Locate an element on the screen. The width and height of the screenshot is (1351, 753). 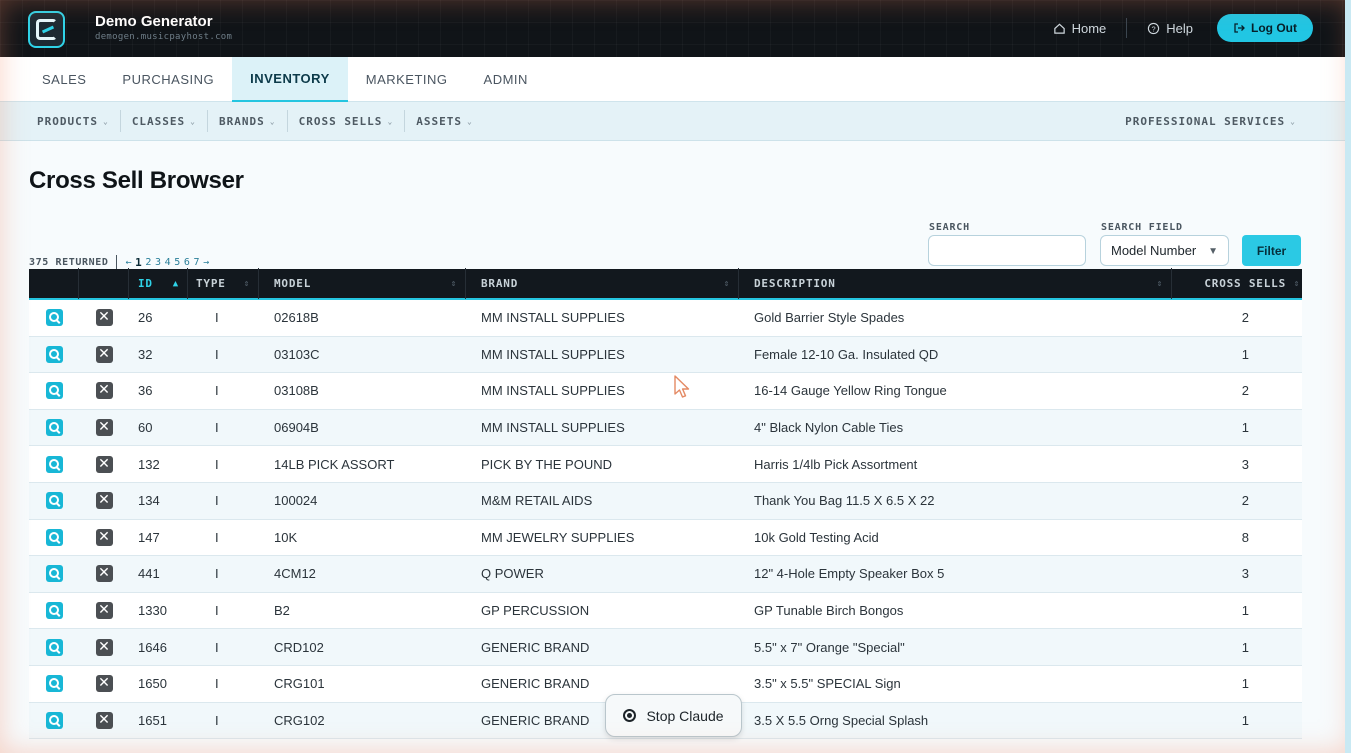
cell-description: 10k Gold Testing Acid is located at coordinates (816, 537).